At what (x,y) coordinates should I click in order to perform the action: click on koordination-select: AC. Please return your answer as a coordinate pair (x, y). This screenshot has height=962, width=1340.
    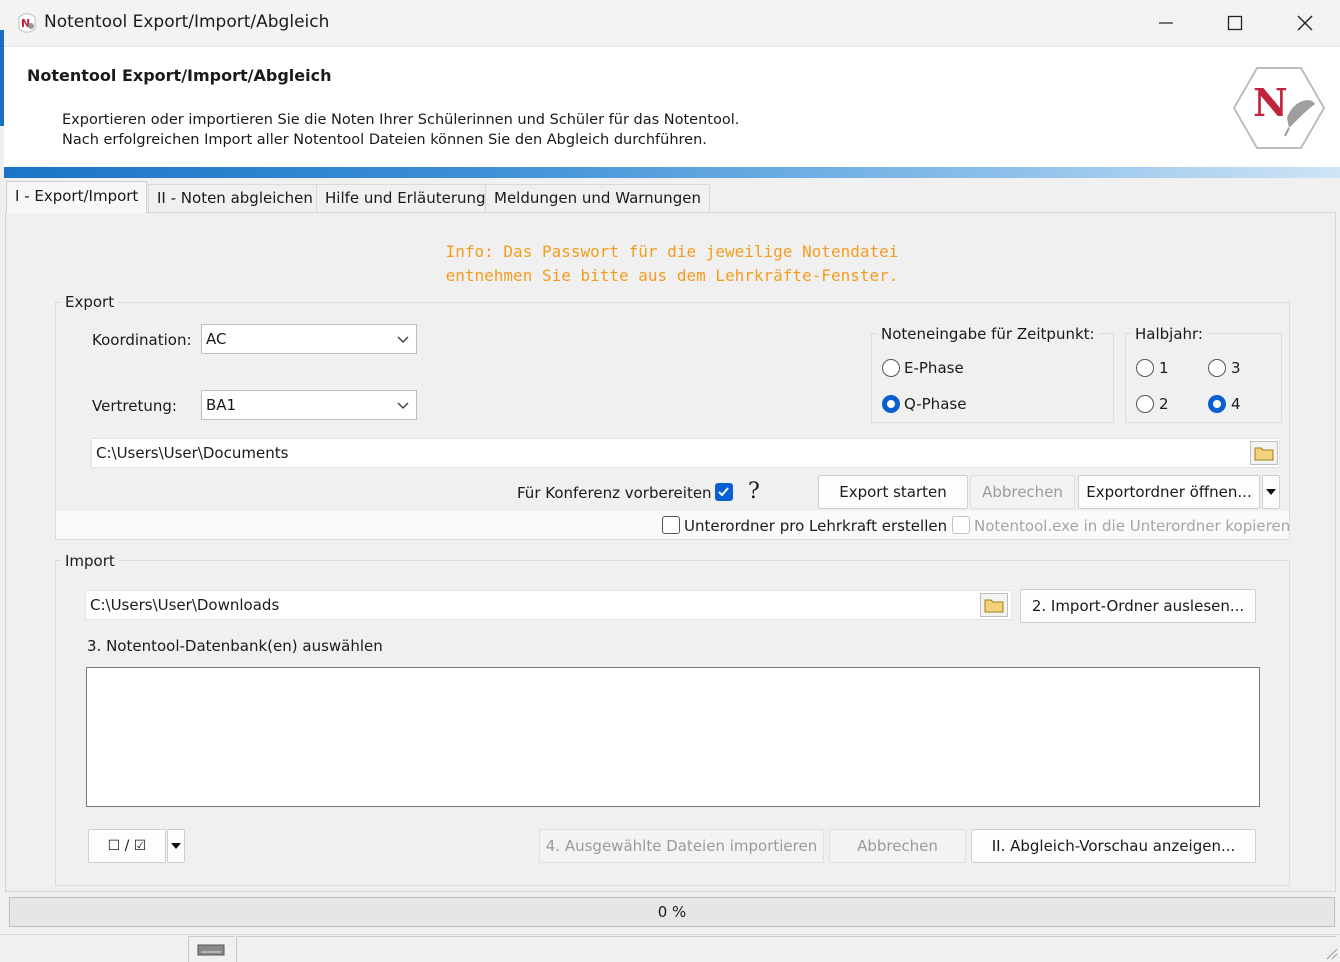
    Looking at the image, I should click on (309, 339).